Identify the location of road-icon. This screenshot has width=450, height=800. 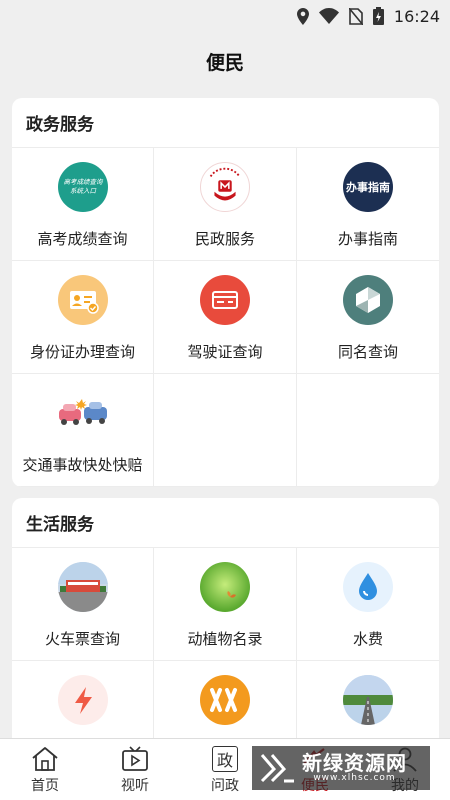
(368, 700).